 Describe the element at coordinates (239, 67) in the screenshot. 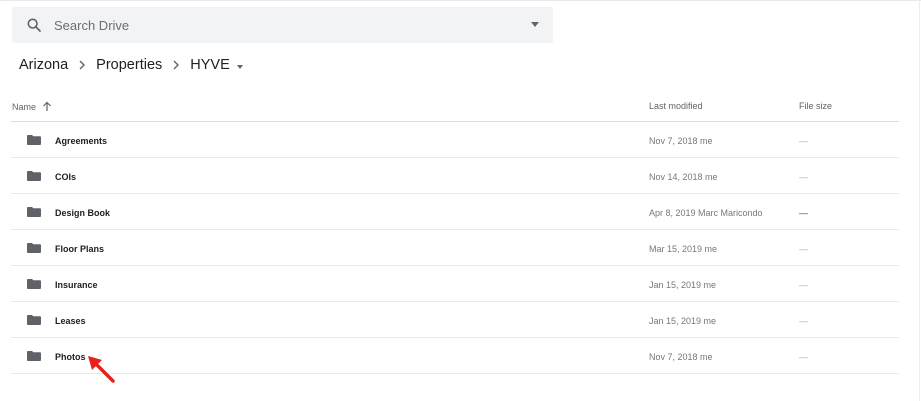

I see `caret-down-icon` at that location.